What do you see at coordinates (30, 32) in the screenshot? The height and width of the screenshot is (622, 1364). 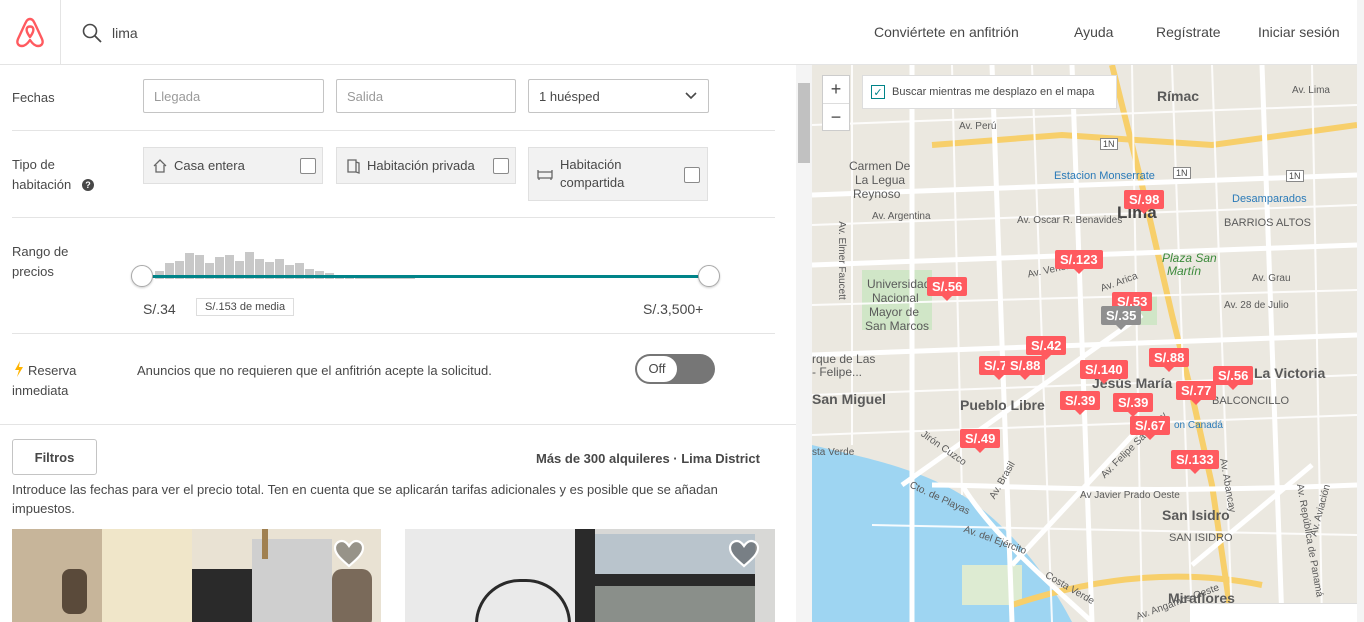 I see `airbnb-logo` at bounding box center [30, 32].